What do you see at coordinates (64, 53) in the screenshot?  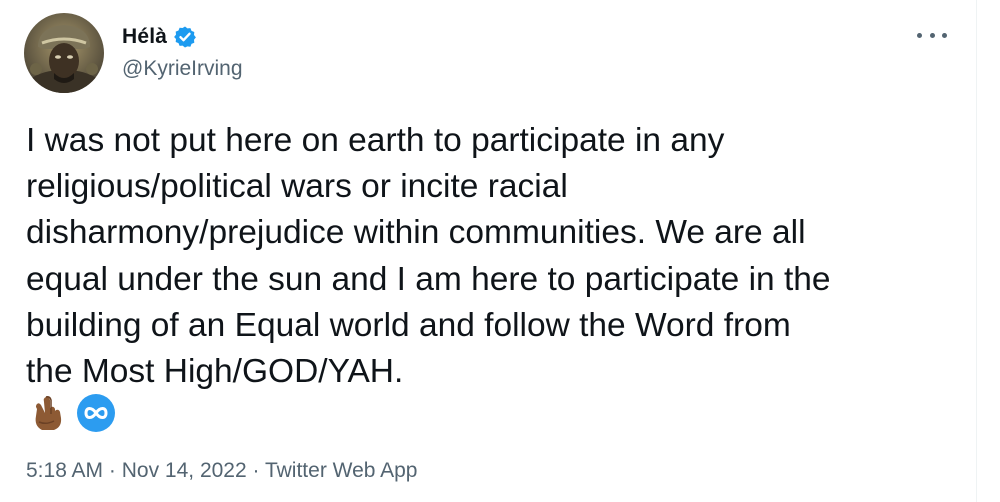 I see `avatar` at bounding box center [64, 53].